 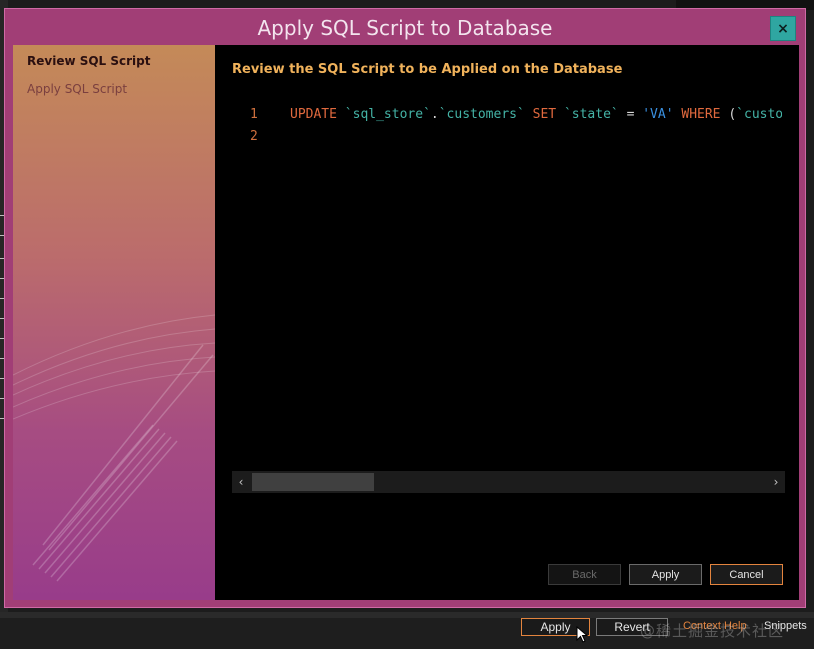 What do you see at coordinates (591, 114) in the screenshot?
I see `sql-token: `state`` at bounding box center [591, 114].